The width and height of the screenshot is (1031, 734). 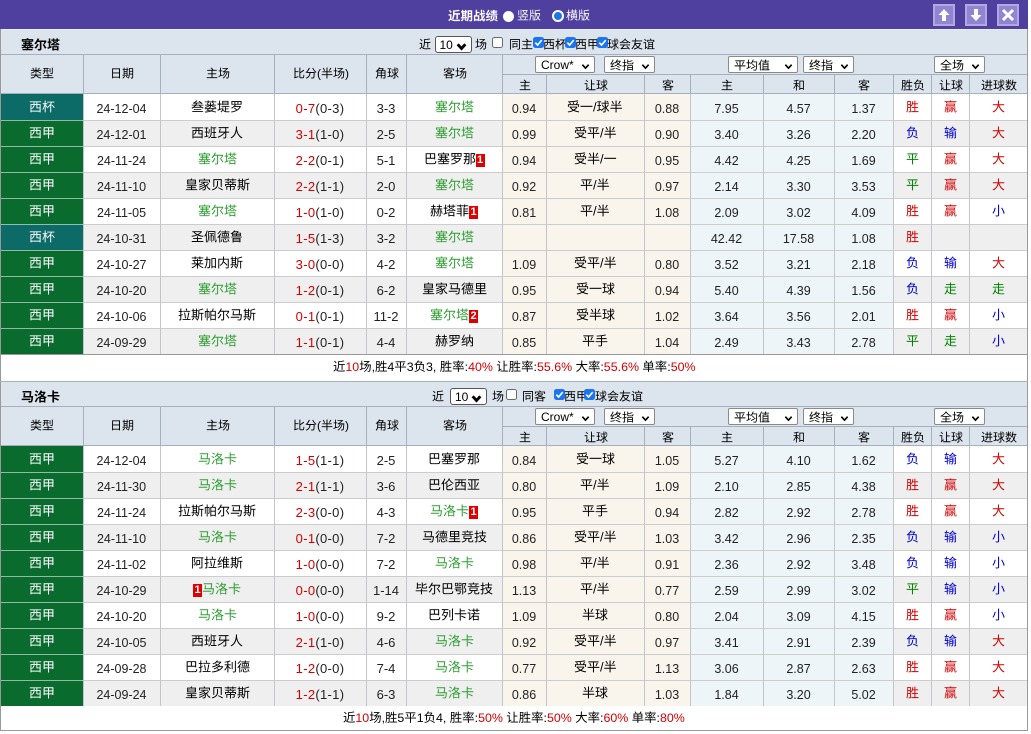 I want to click on svg-text: 3,, so click(x=431, y=367).